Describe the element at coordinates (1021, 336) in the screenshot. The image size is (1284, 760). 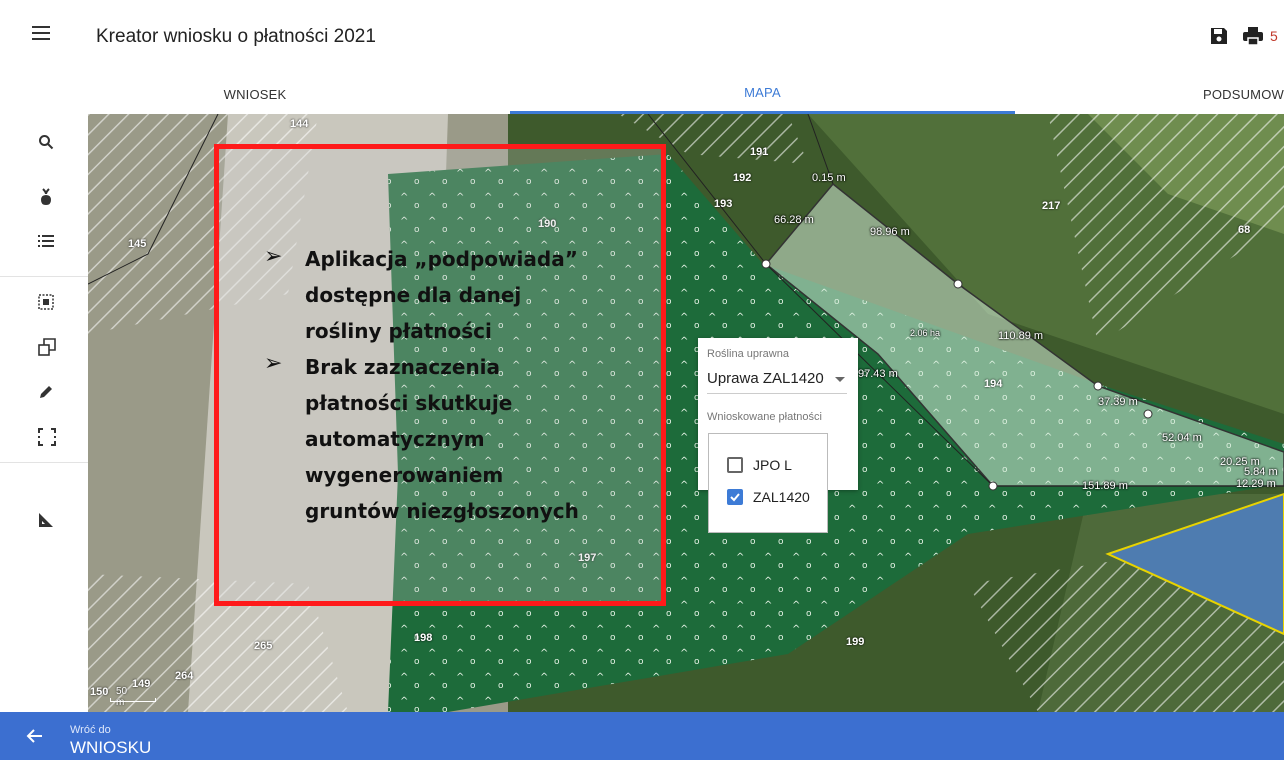
I see `measurement-label: 110.89 m` at that location.